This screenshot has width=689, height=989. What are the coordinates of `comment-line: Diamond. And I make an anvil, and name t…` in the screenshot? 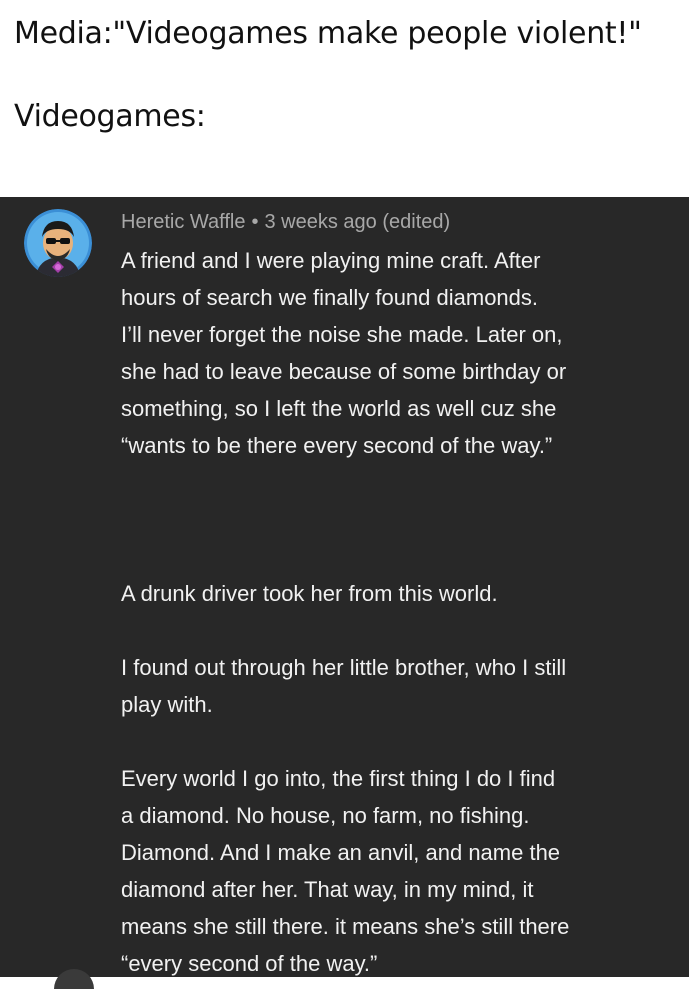 It's located at (341, 852).